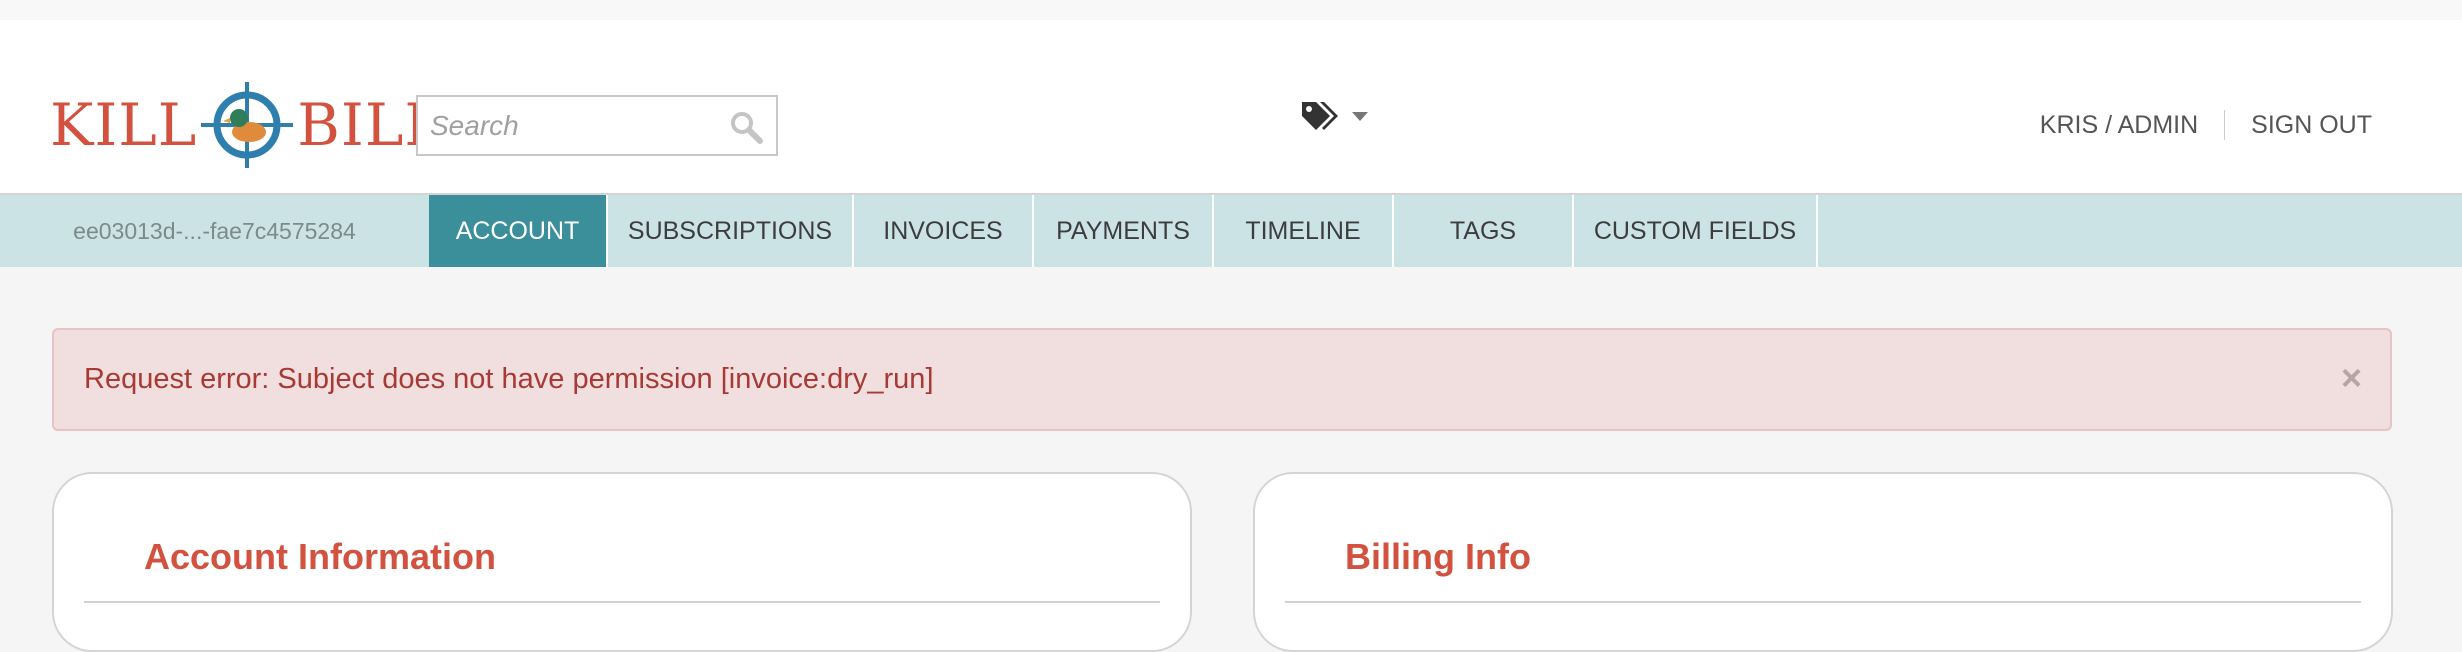 This screenshot has width=2462, height=652. Describe the element at coordinates (2351, 378) in the screenshot. I see `close-icon: ×` at that location.